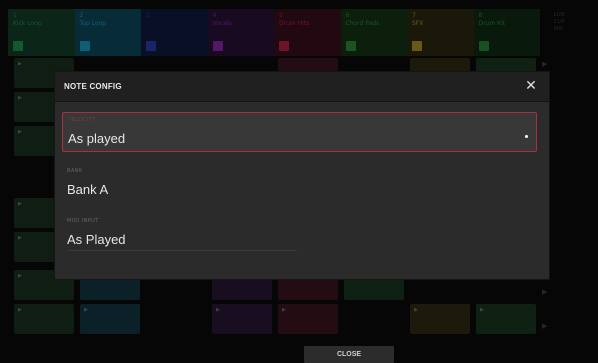  Describe the element at coordinates (182, 250) in the screenshot. I see `field-underline` at that location.